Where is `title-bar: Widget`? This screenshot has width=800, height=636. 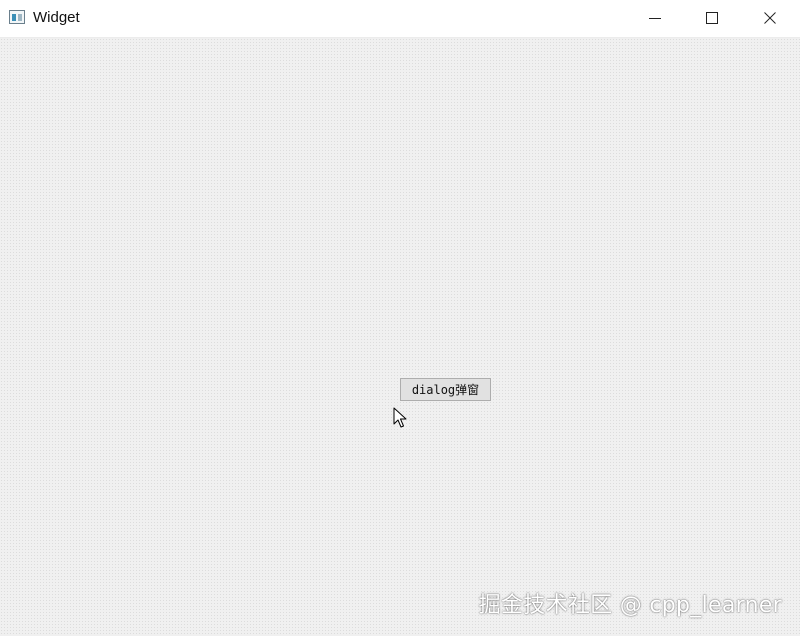
title-bar: Widget is located at coordinates (400, 19).